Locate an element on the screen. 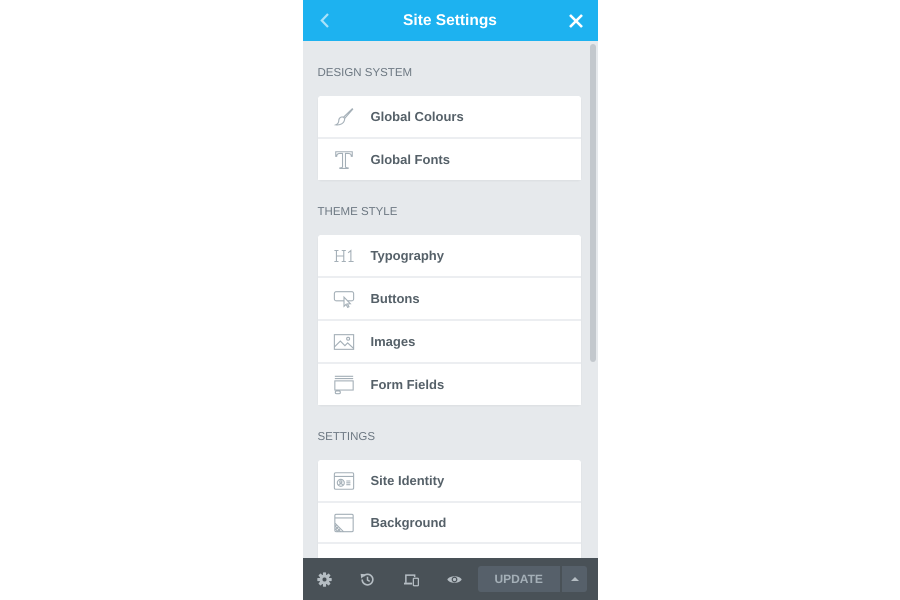 The image size is (900, 600). settings-item: Images is located at coordinates (449, 340).